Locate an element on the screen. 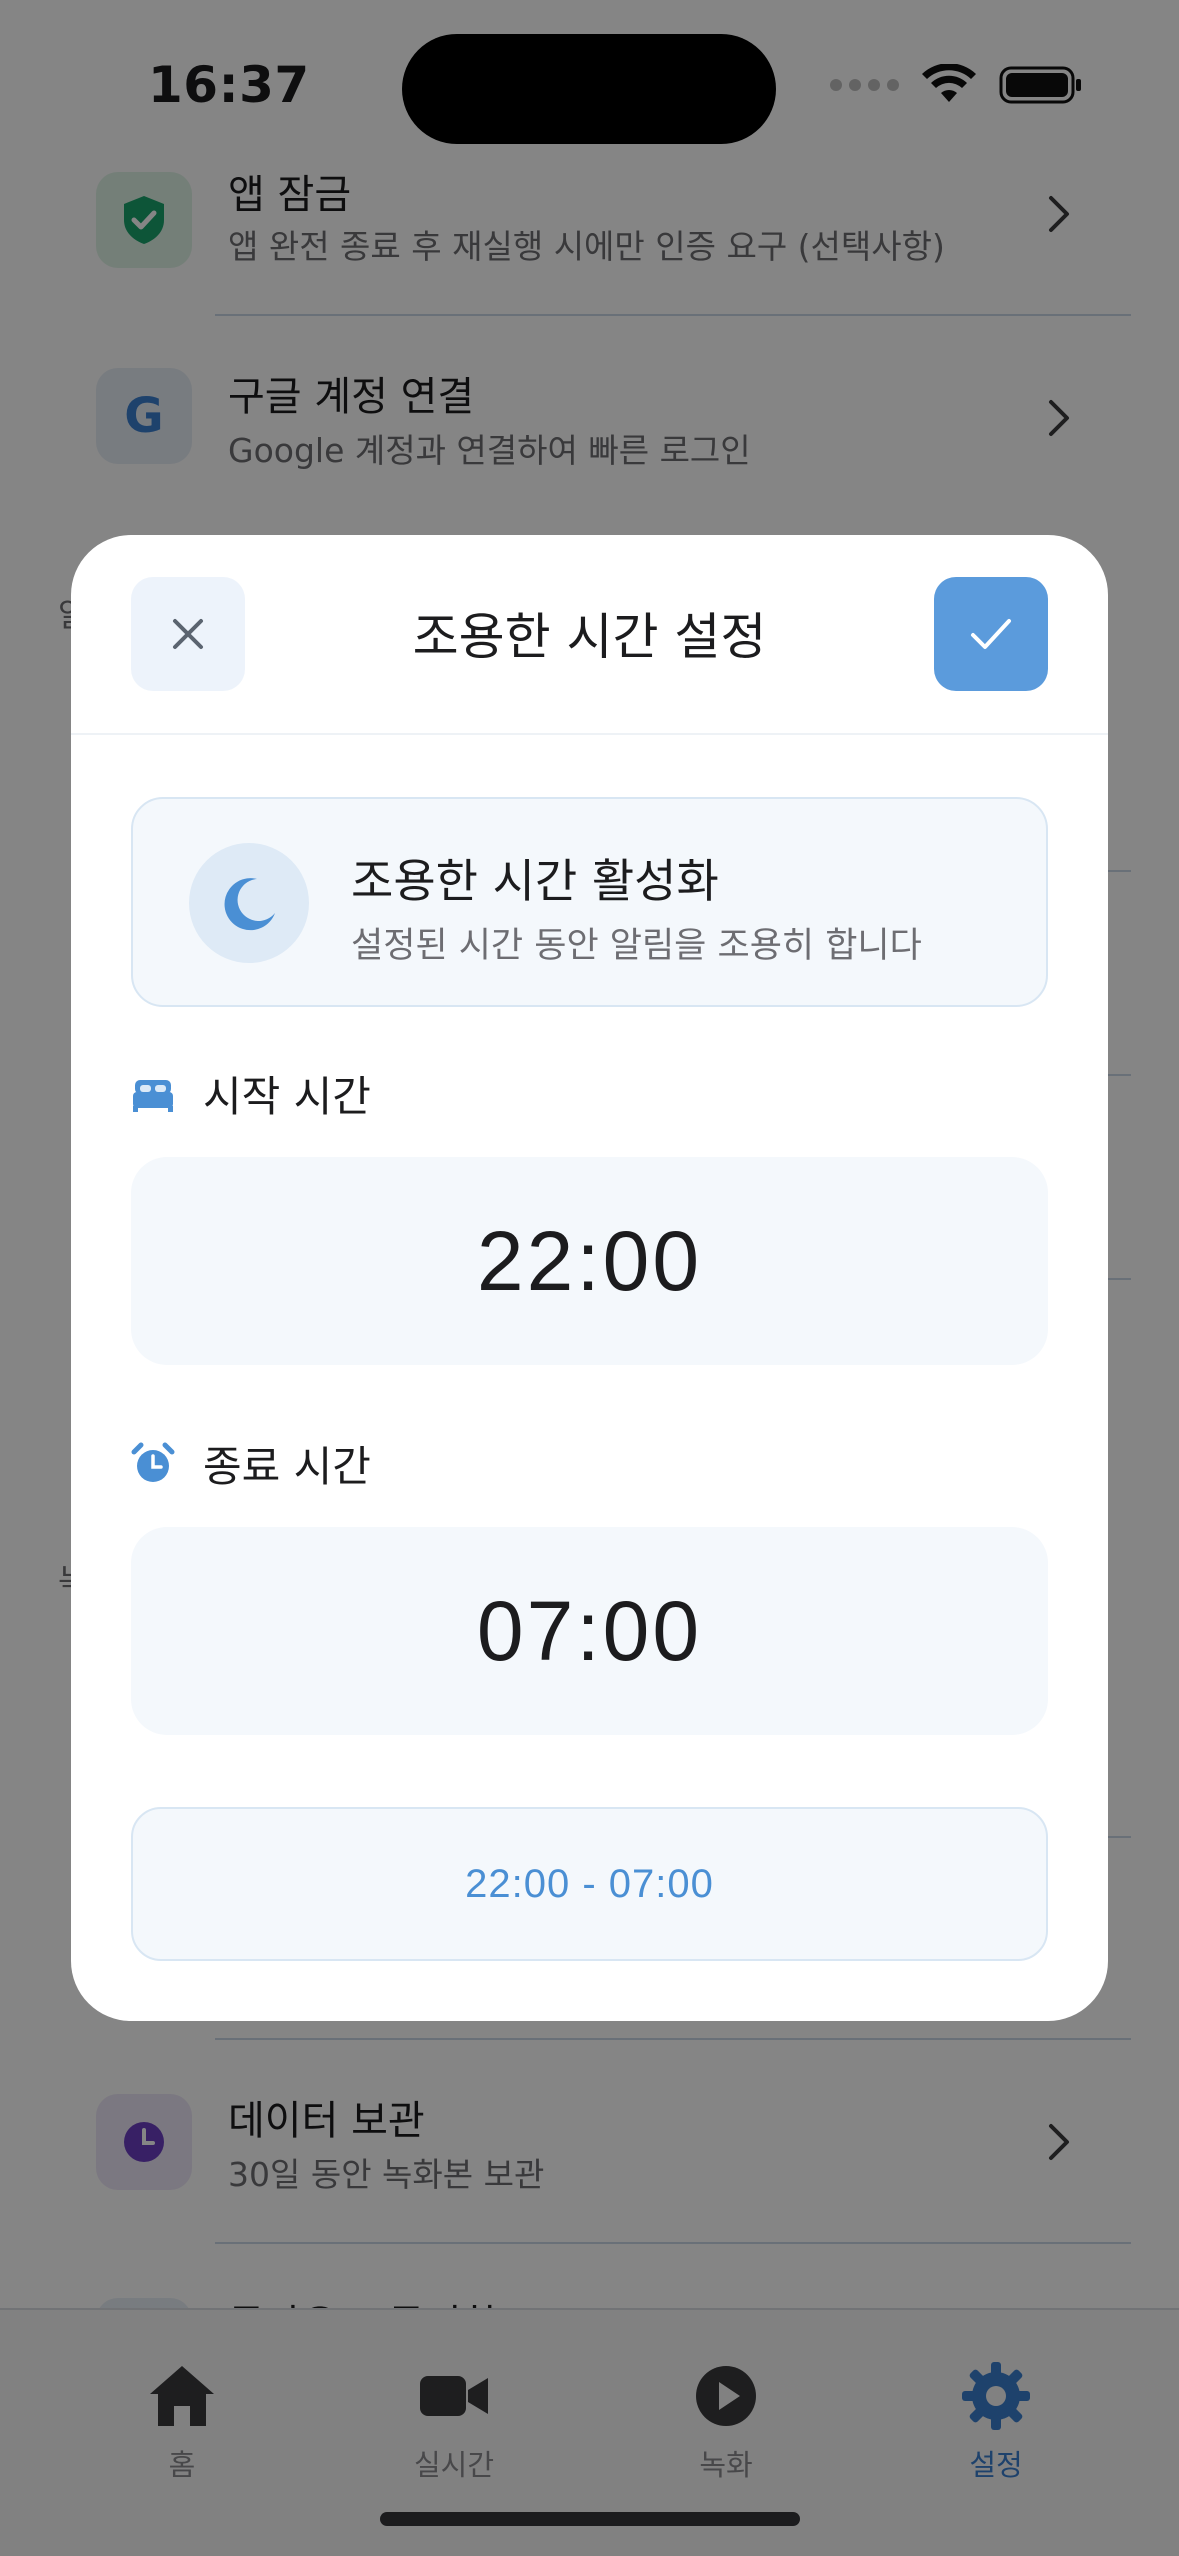 Image resolution: width=1179 pixels, height=2556 pixels. time-range-summary: 22:00 - 07:00 is located at coordinates (589, 1884).